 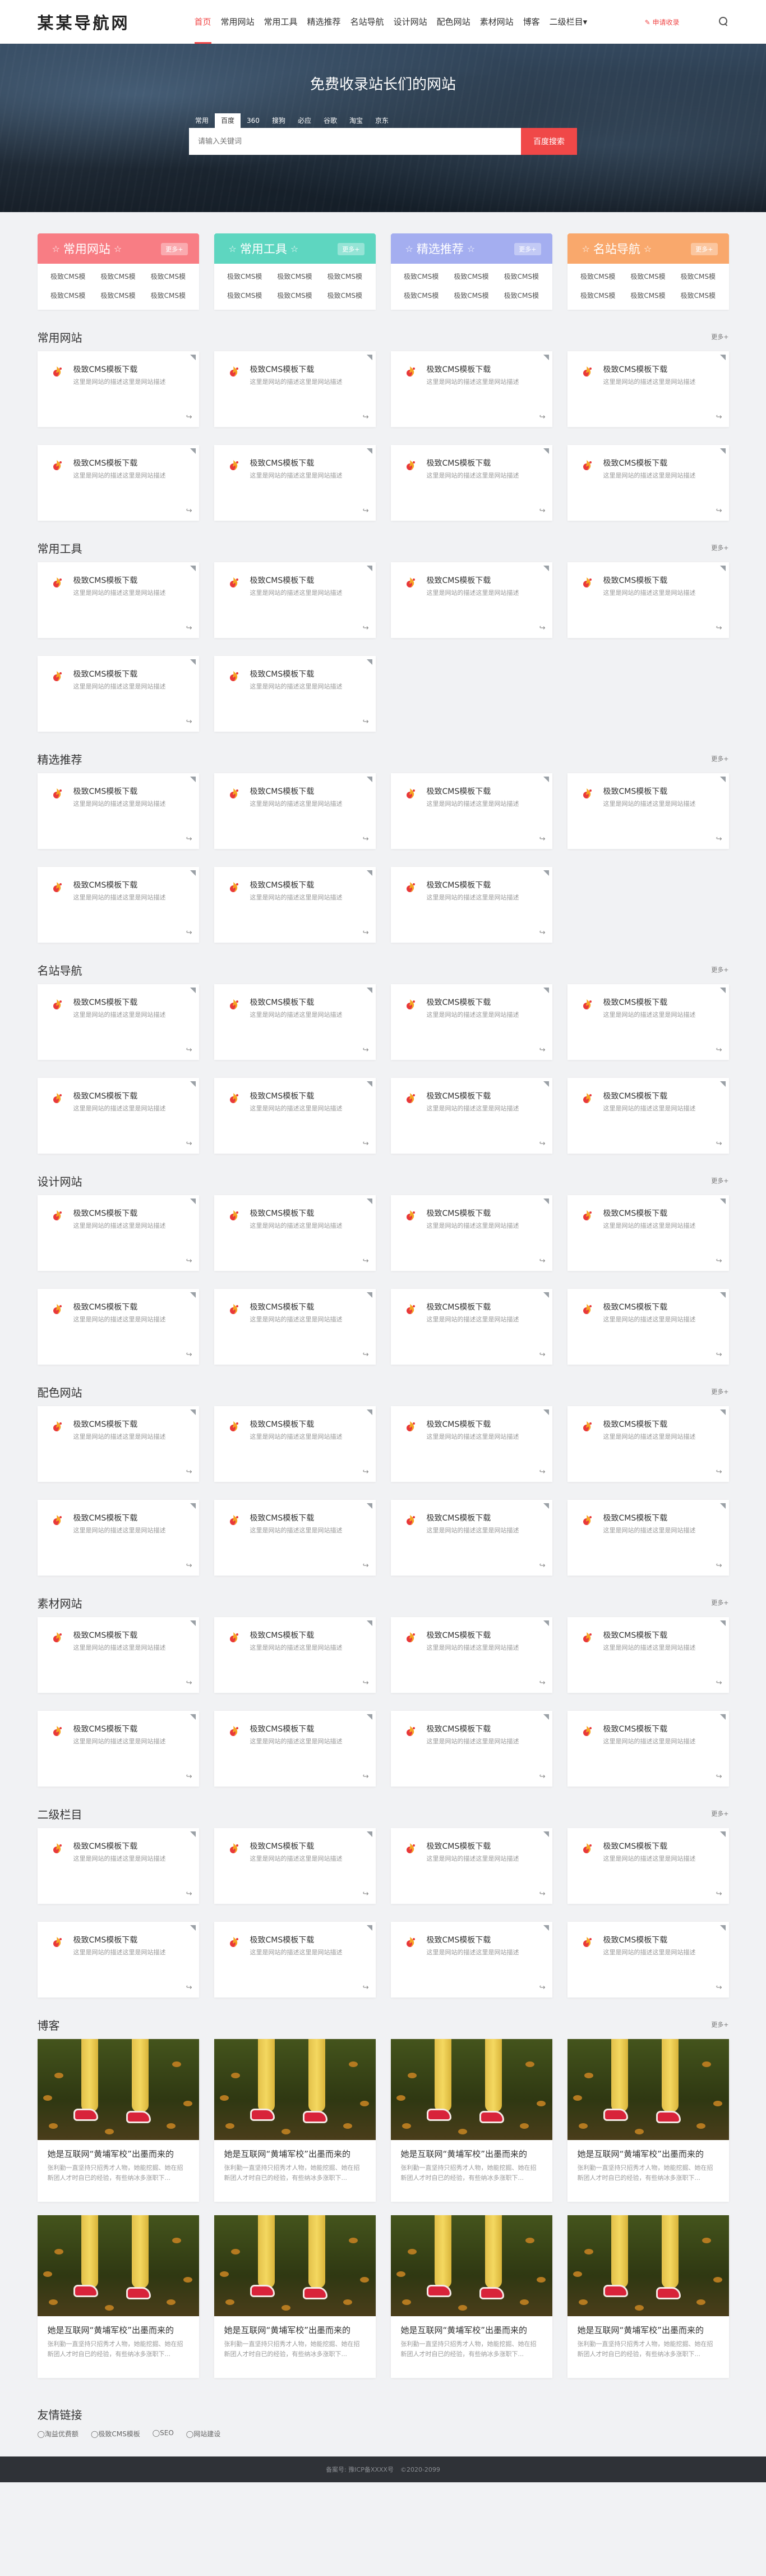 What do you see at coordinates (203, 2434) in the screenshot?
I see `friend-link: ◯网站建设` at bounding box center [203, 2434].